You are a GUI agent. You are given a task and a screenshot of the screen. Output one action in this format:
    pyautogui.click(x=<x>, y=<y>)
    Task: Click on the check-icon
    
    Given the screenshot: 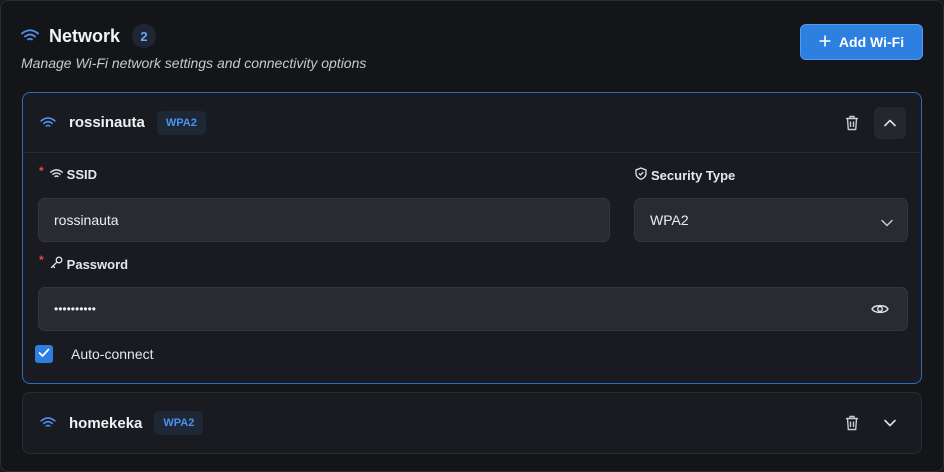 What is the action you would take?
    pyautogui.click(x=44, y=354)
    